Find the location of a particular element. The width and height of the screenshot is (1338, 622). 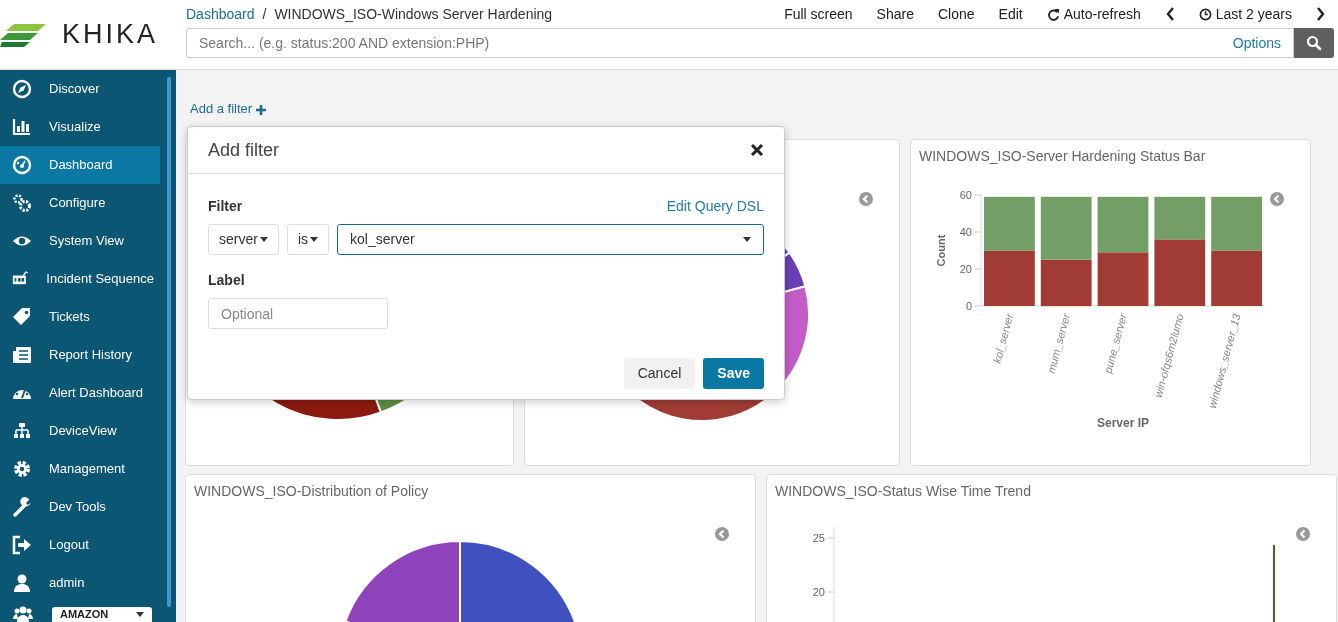

menu-link: Share is located at coordinates (895, 14).